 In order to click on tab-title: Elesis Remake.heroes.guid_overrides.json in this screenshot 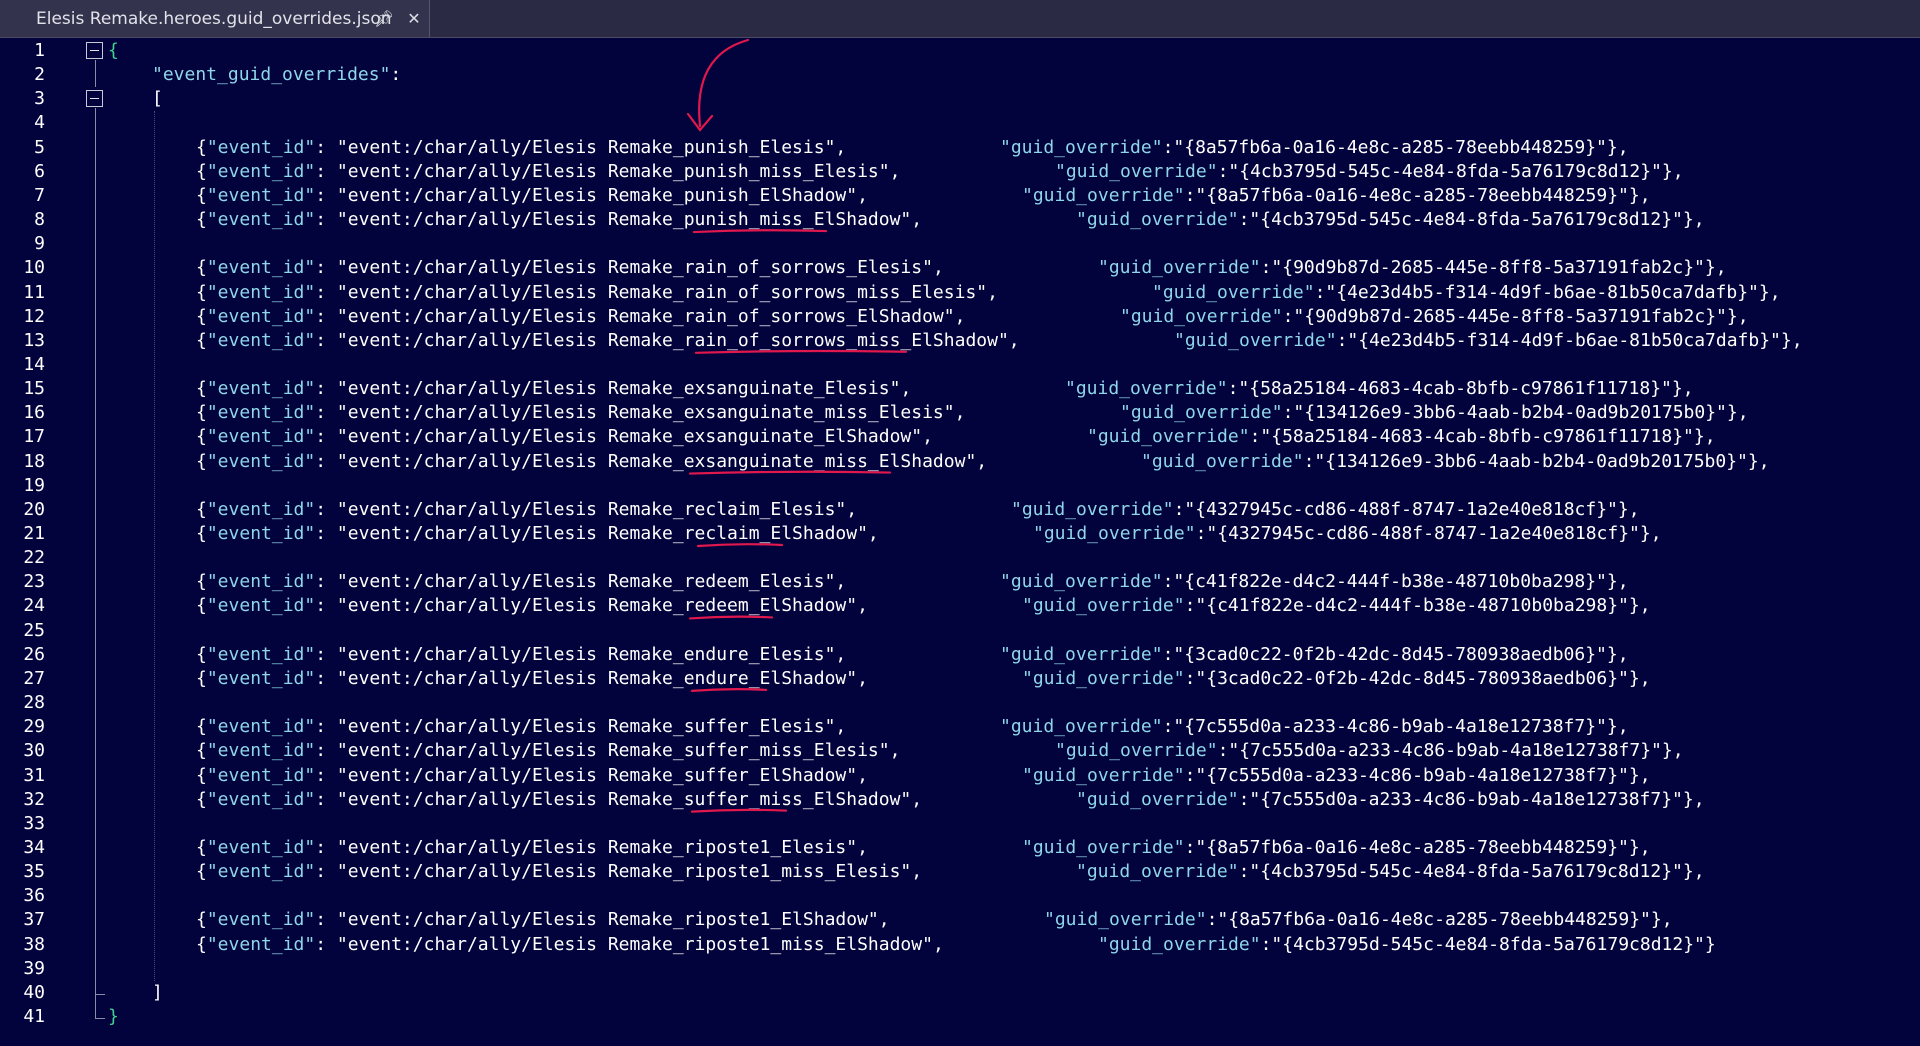, I will do `click(214, 19)`.